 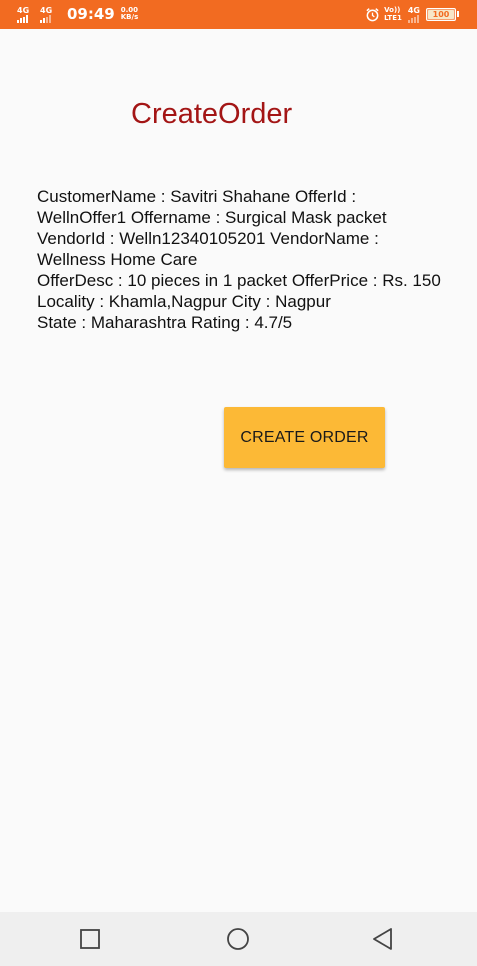 I want to click on page-title: CreateOrder, so click(x=212, y=114).